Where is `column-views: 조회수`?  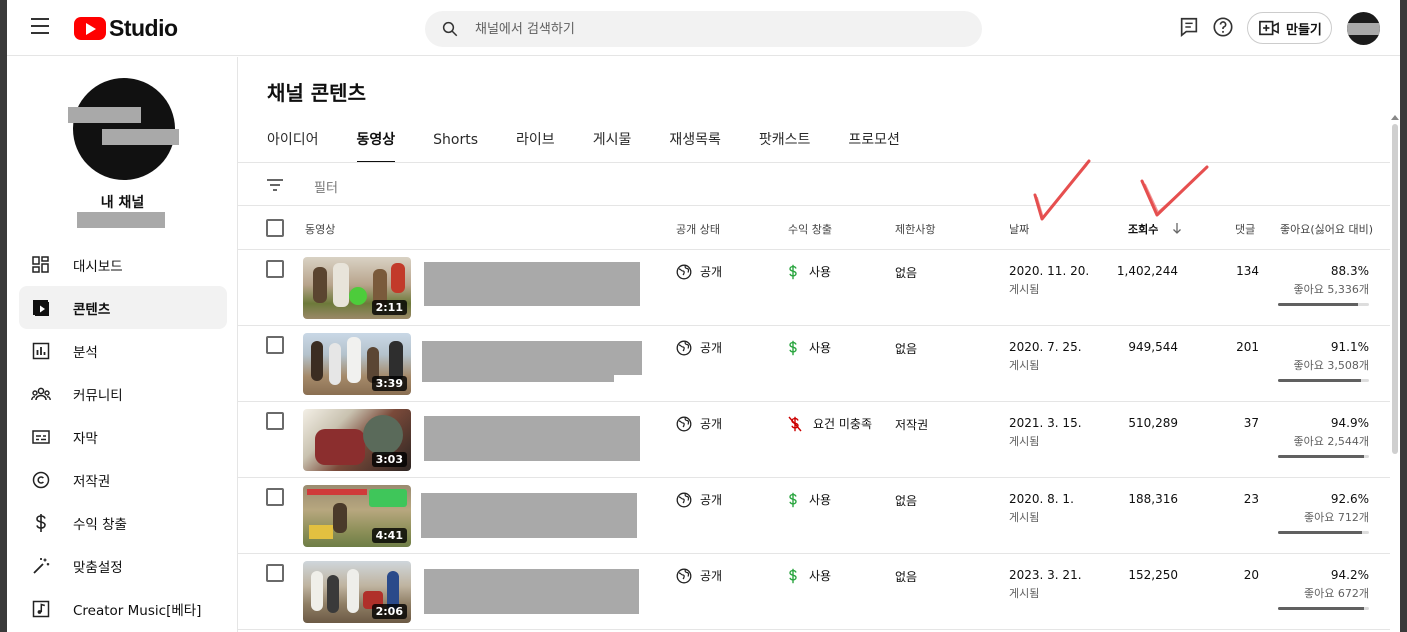 column-views: 조회수 is located at coordinates (1143, 229).